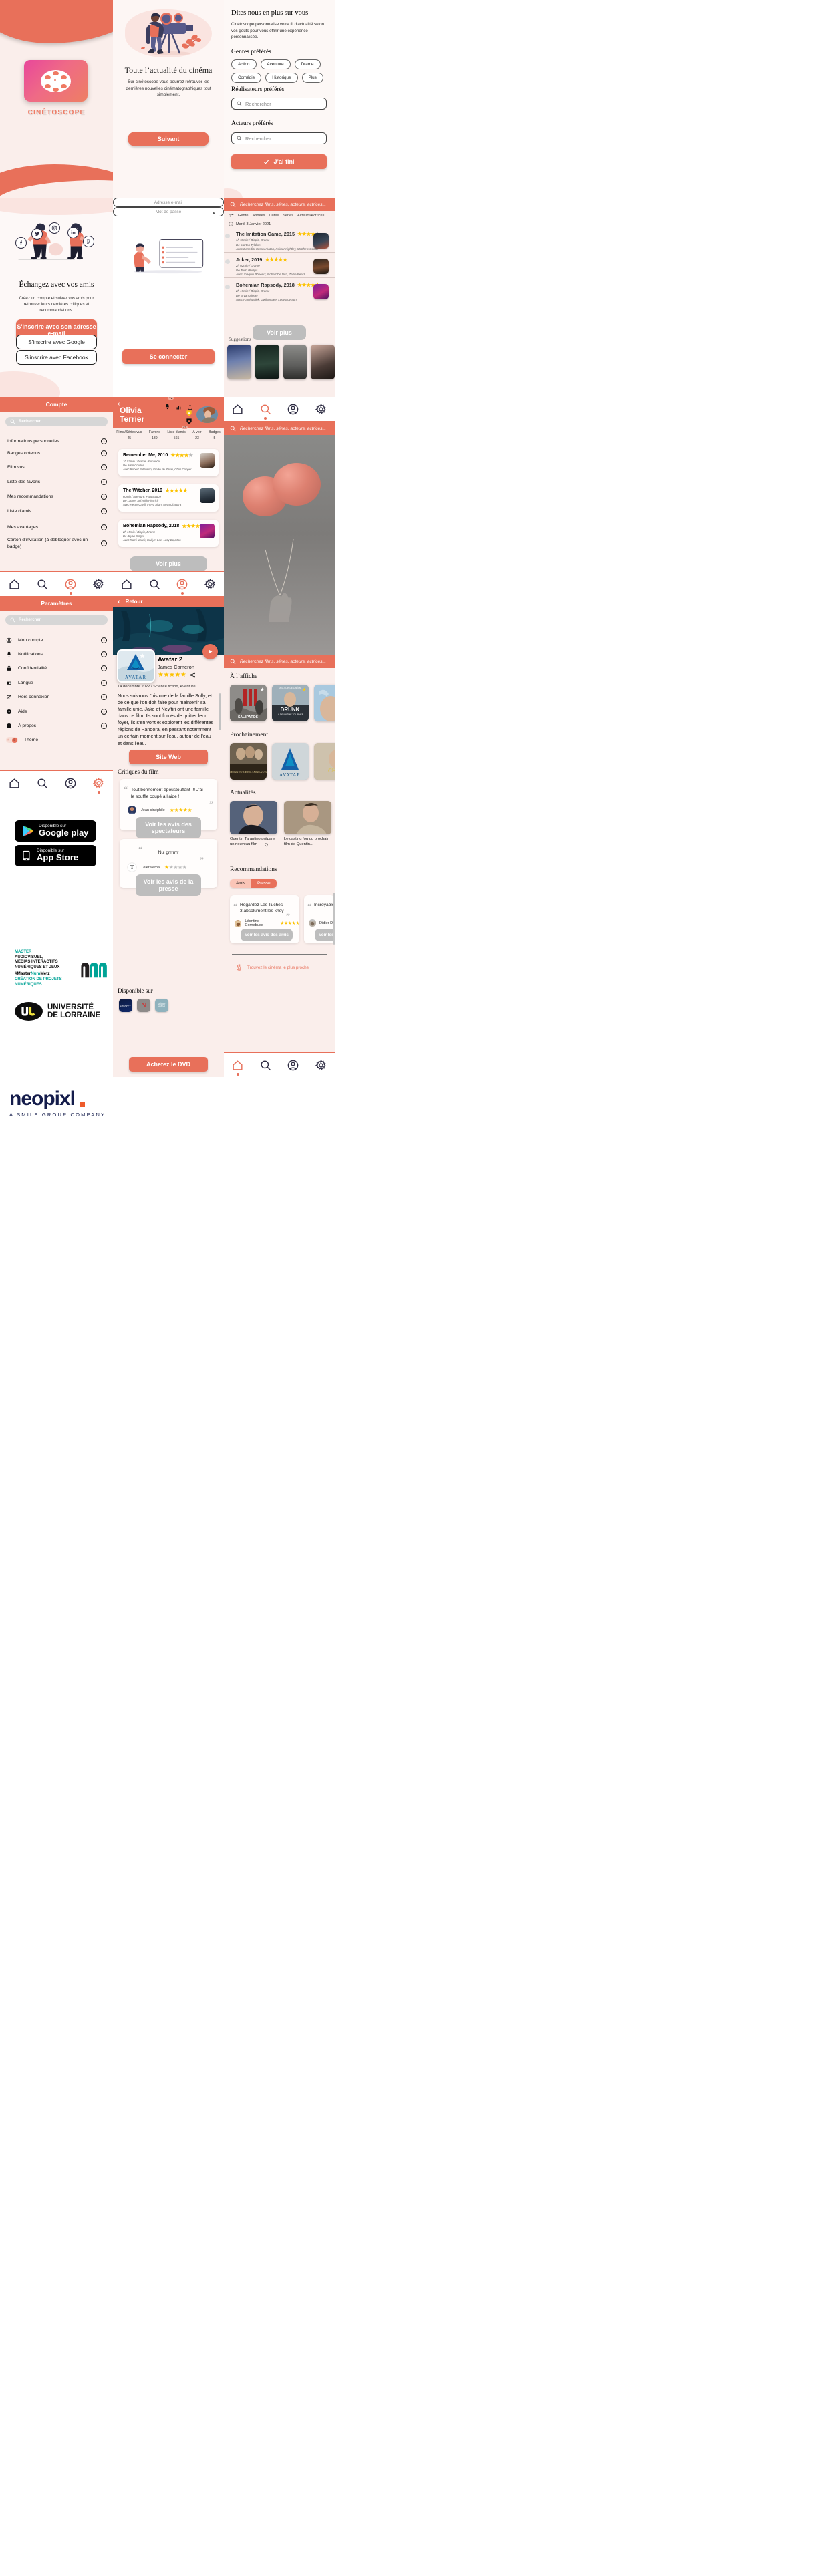 This screenshot has width=824, height=2576. I want to click on settings-item-aide: ? Aide ›, so click(56, 712).